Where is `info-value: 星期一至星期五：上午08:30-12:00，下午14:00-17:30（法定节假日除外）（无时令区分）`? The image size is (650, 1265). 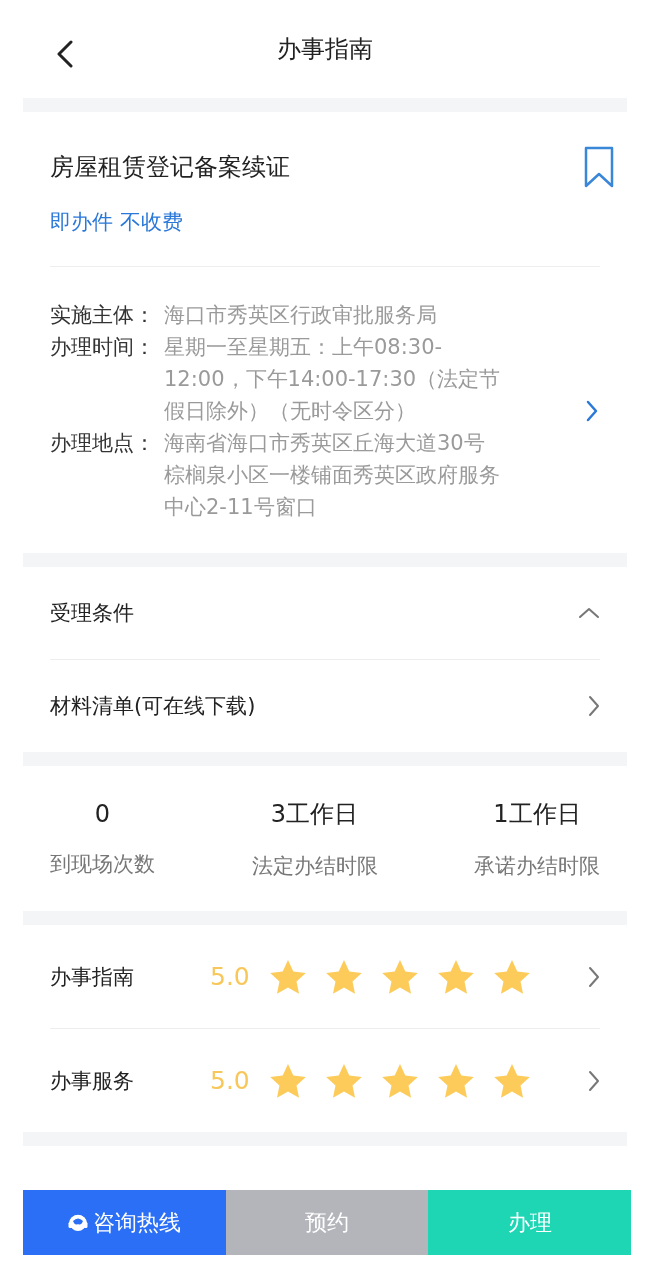 info-value: 星期一至星期五：上午08:30-12:00，下午14:00-17:30（法定节假日除外）（无时令区分） is located at coordinates (333, 379).